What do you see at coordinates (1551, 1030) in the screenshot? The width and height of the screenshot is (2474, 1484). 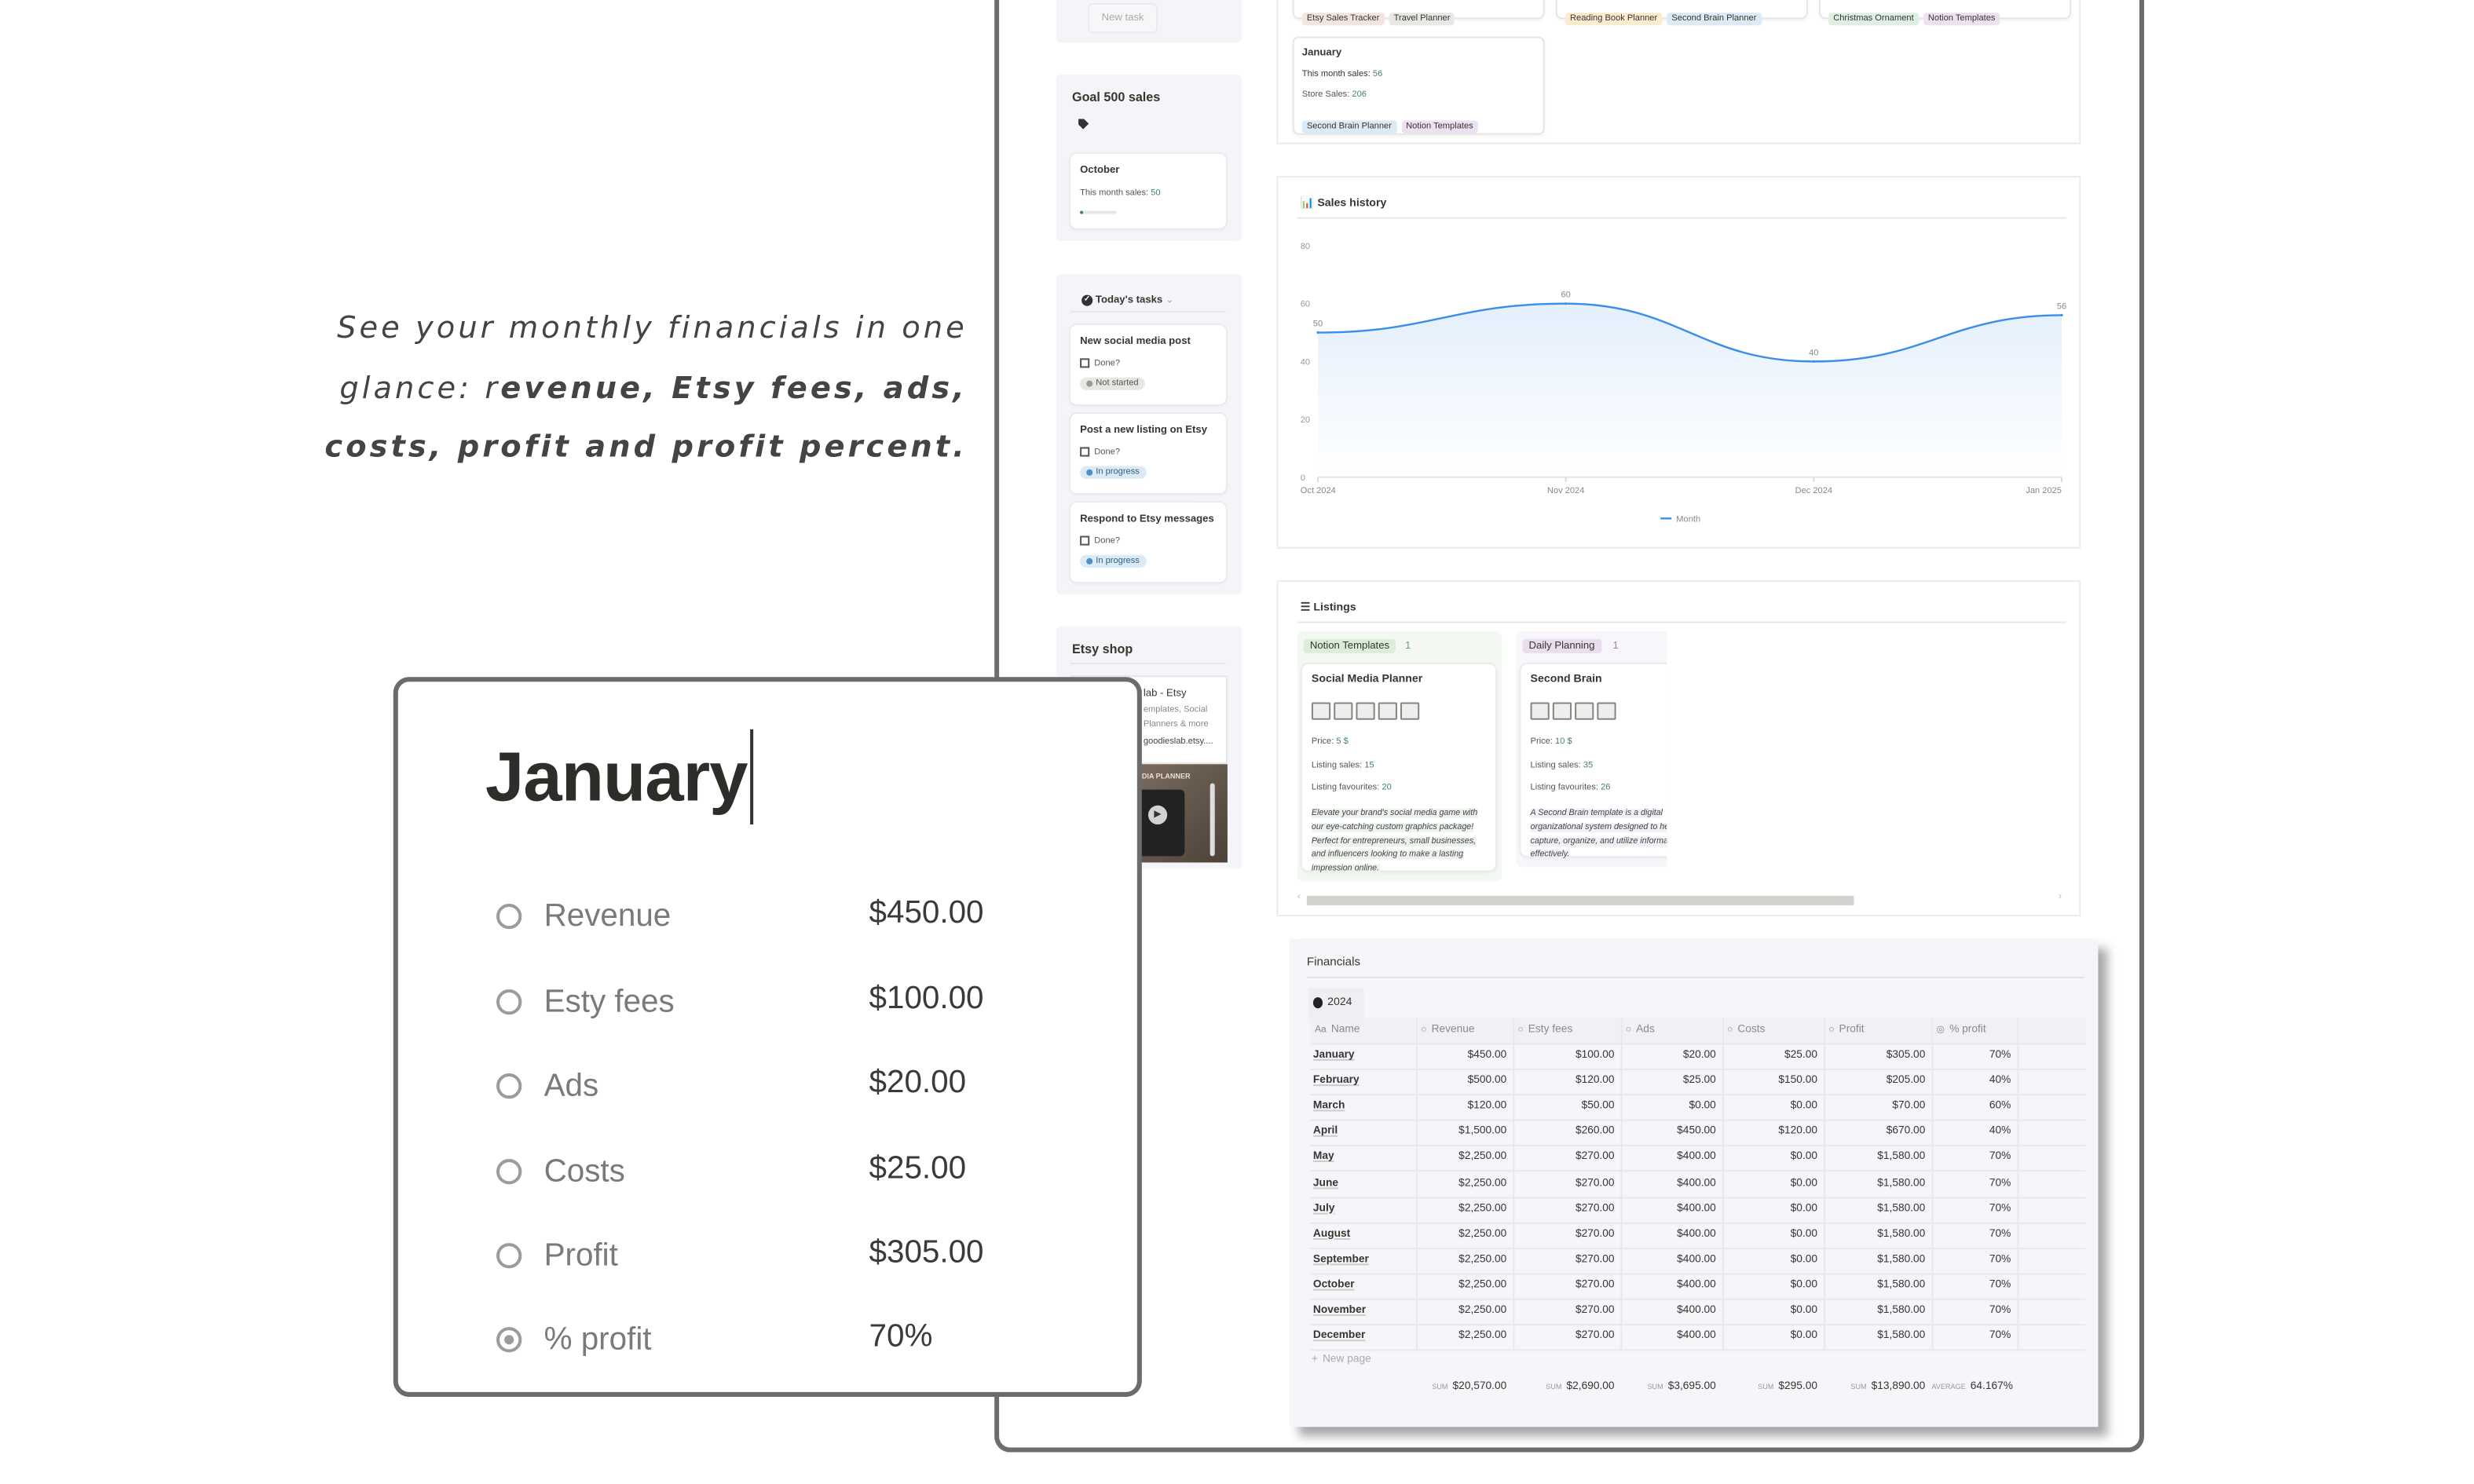 I see `header-label: Esty fees` at bounding box center [1551, 1030].